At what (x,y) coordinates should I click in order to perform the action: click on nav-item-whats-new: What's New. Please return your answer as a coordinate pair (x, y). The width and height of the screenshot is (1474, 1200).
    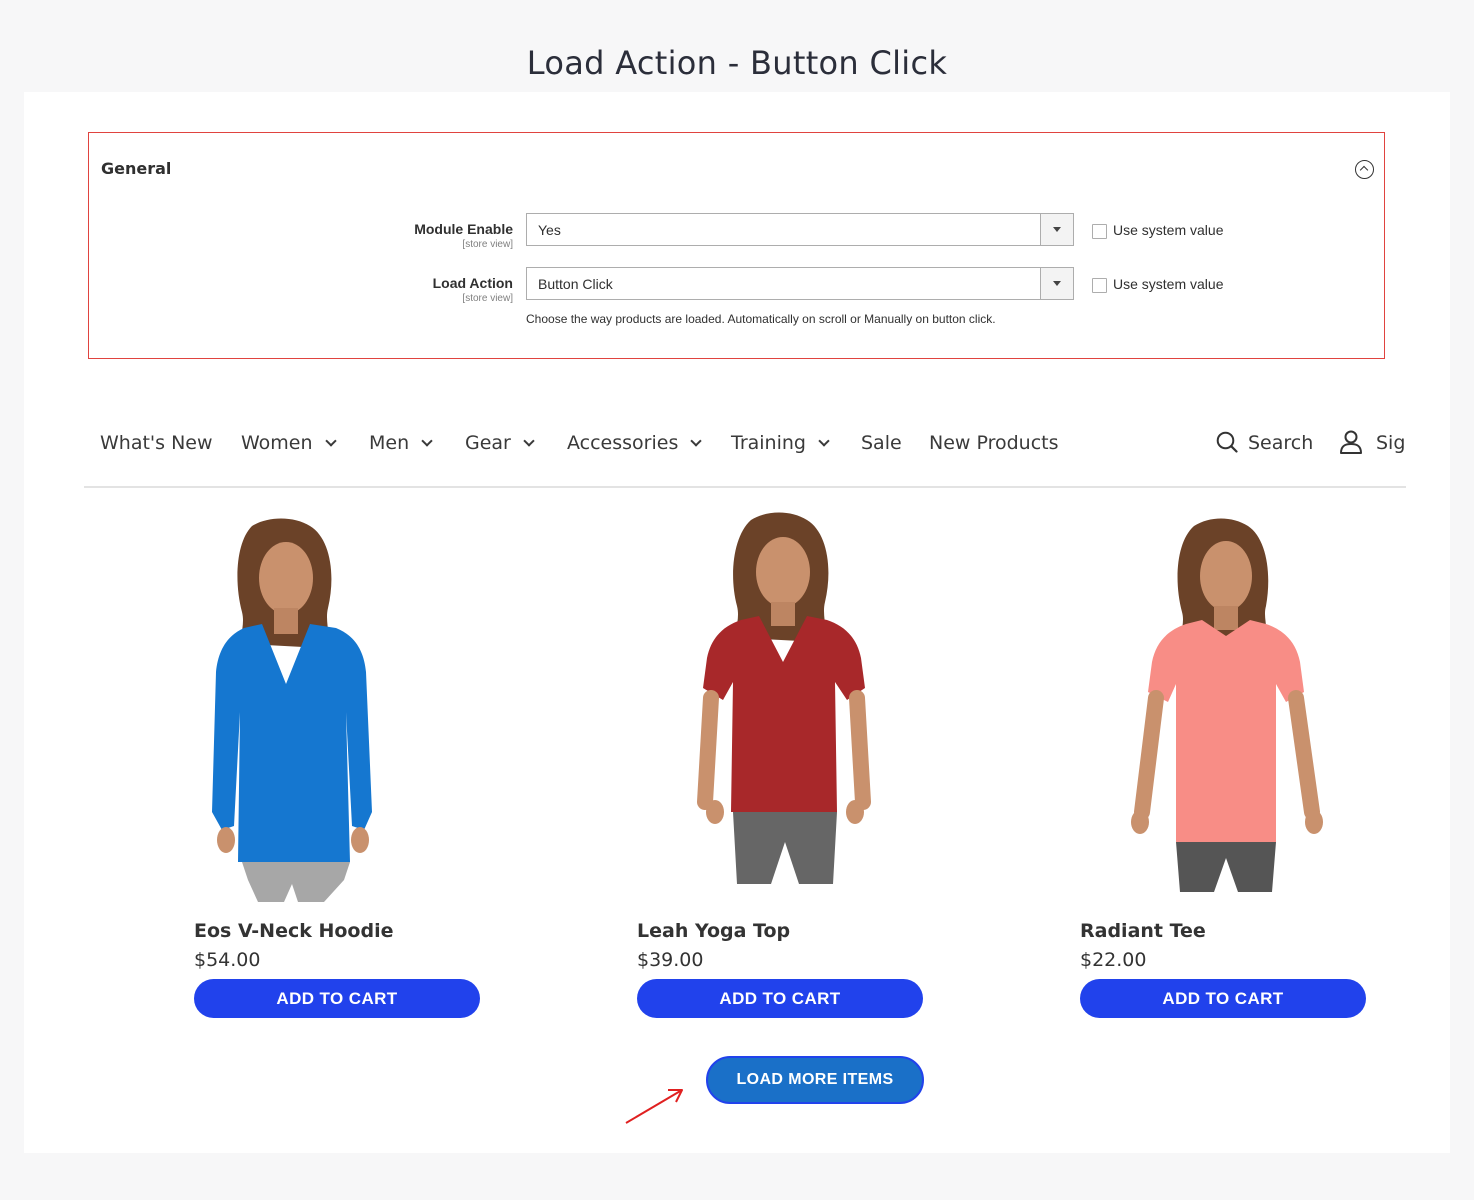
    Looking at the image, I should click on (156, 443).